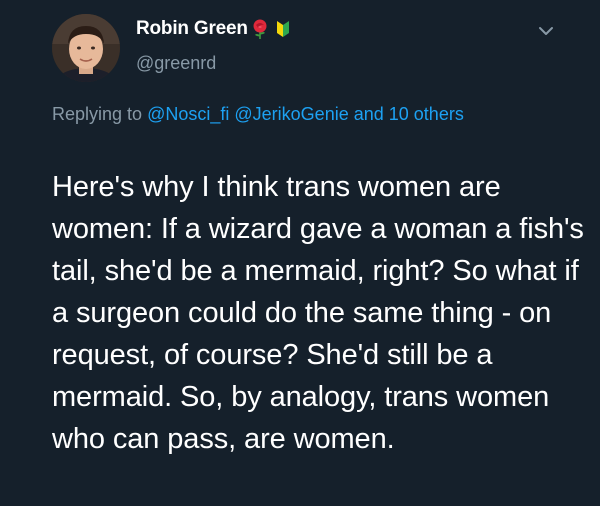 The image size is (600, 506). Describe the element at coordinates (270, 29) in the screenshot. I see `name-emoji-group` at that location.